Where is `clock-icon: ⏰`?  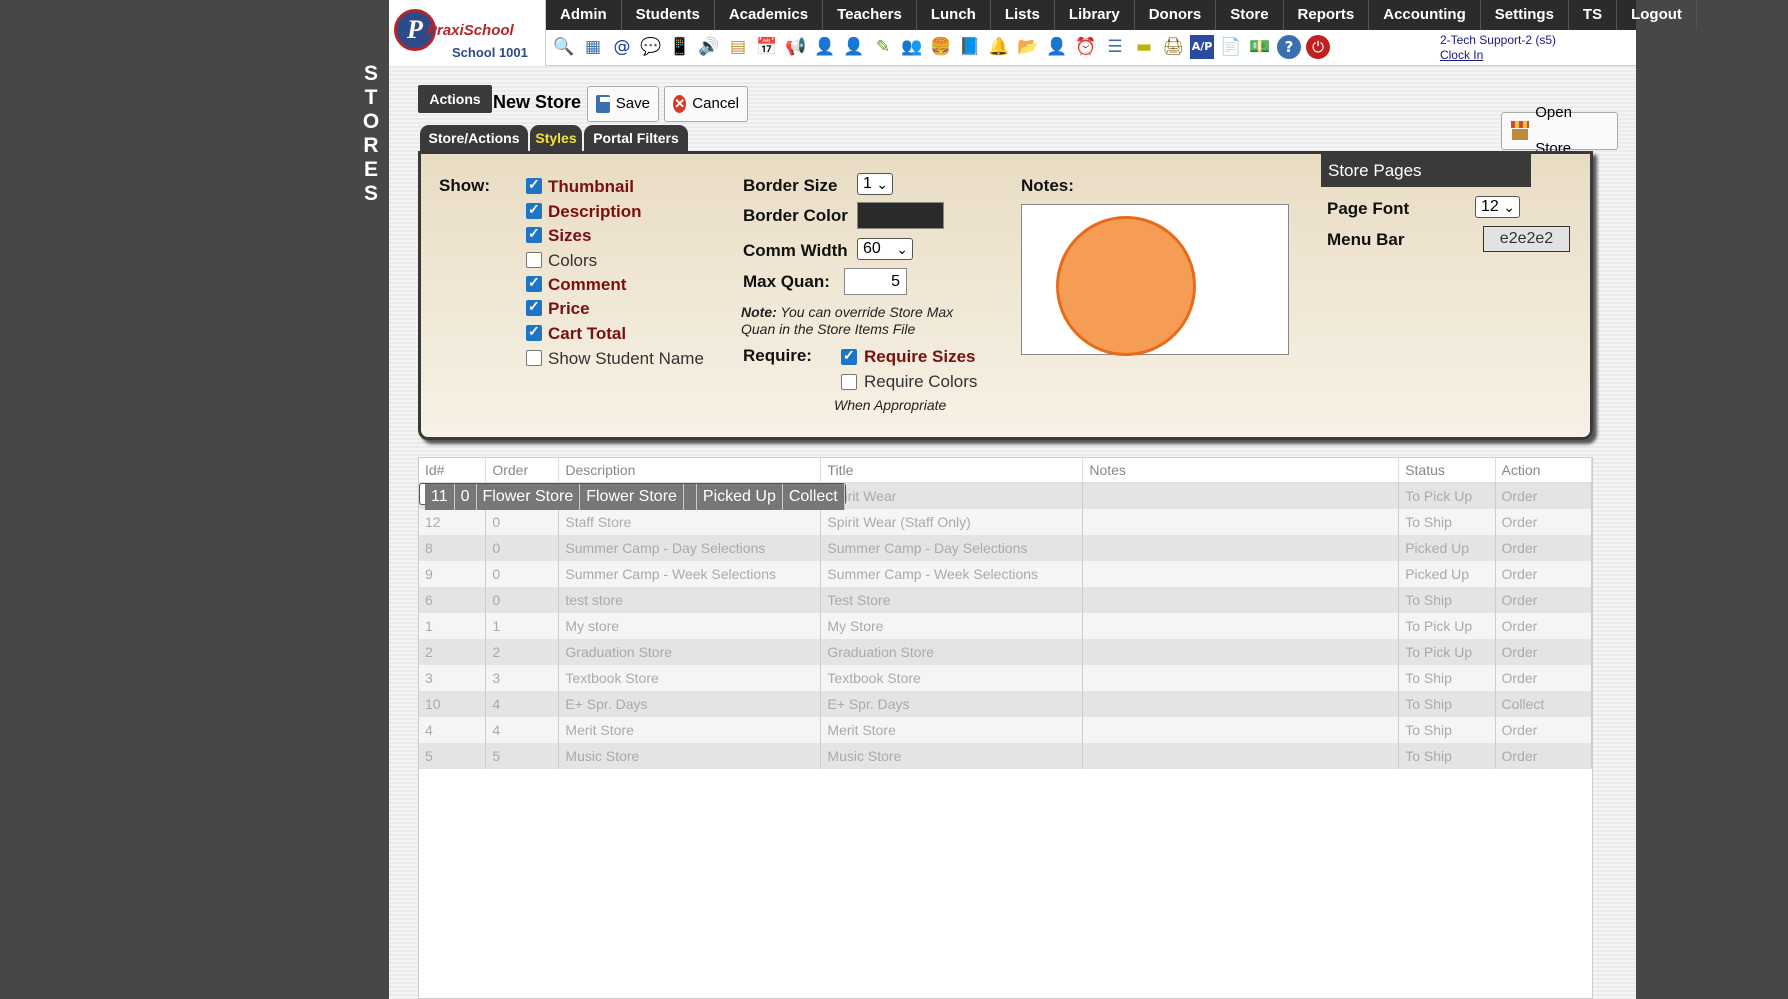
clock-icon: ⏰ is located at coordinates (1086, 47).